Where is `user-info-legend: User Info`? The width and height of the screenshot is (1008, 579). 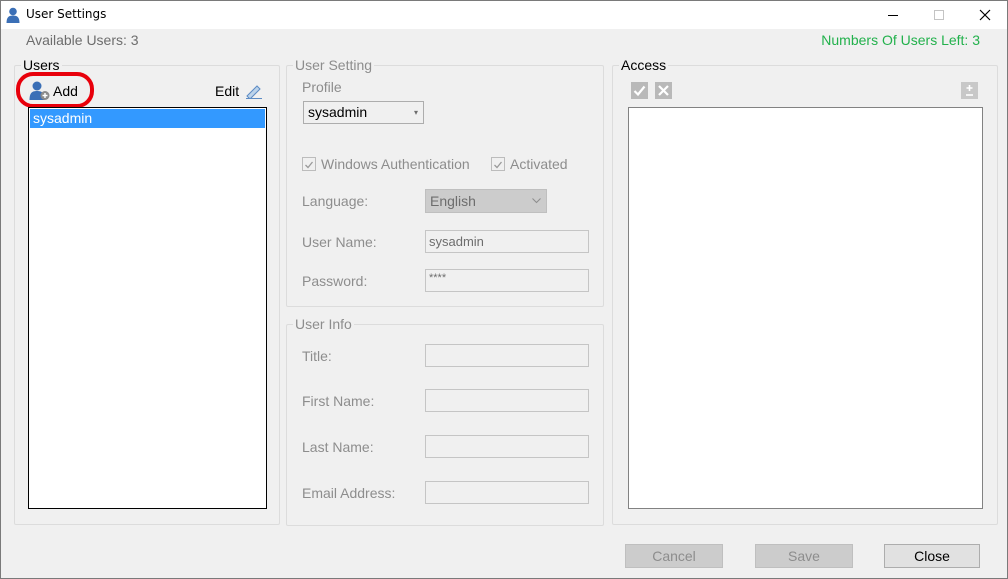
user-info-legend: User Info is located at coordinates (323, 324).